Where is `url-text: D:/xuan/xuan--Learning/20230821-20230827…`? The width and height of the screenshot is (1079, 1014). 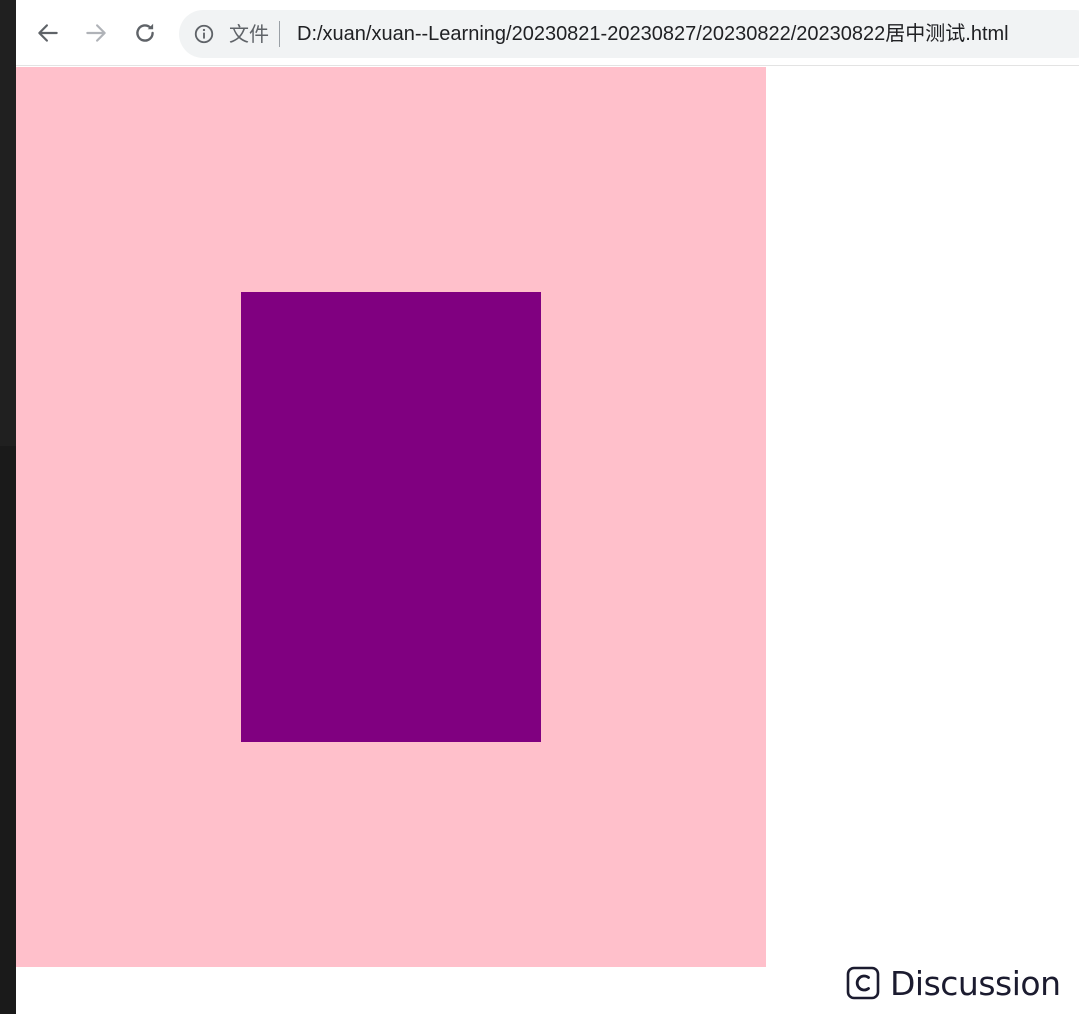 url-text: D:/xuan/xuan--Learning/20230821-20230827… is located at coordinates (653, 34).